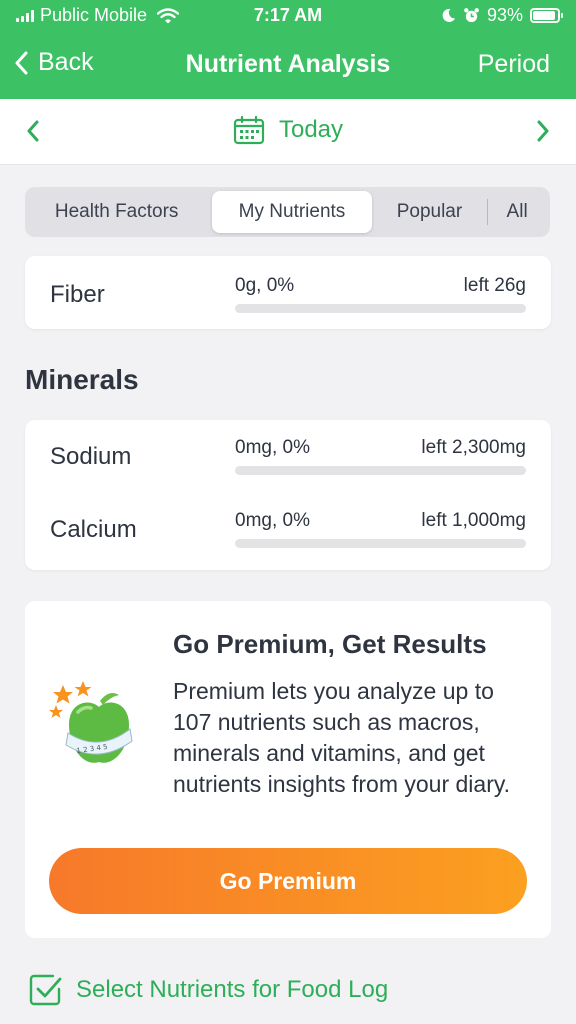 The width and height of the screenshot is (576, 1024). I want to click on next-day-button, so click(543, 131).